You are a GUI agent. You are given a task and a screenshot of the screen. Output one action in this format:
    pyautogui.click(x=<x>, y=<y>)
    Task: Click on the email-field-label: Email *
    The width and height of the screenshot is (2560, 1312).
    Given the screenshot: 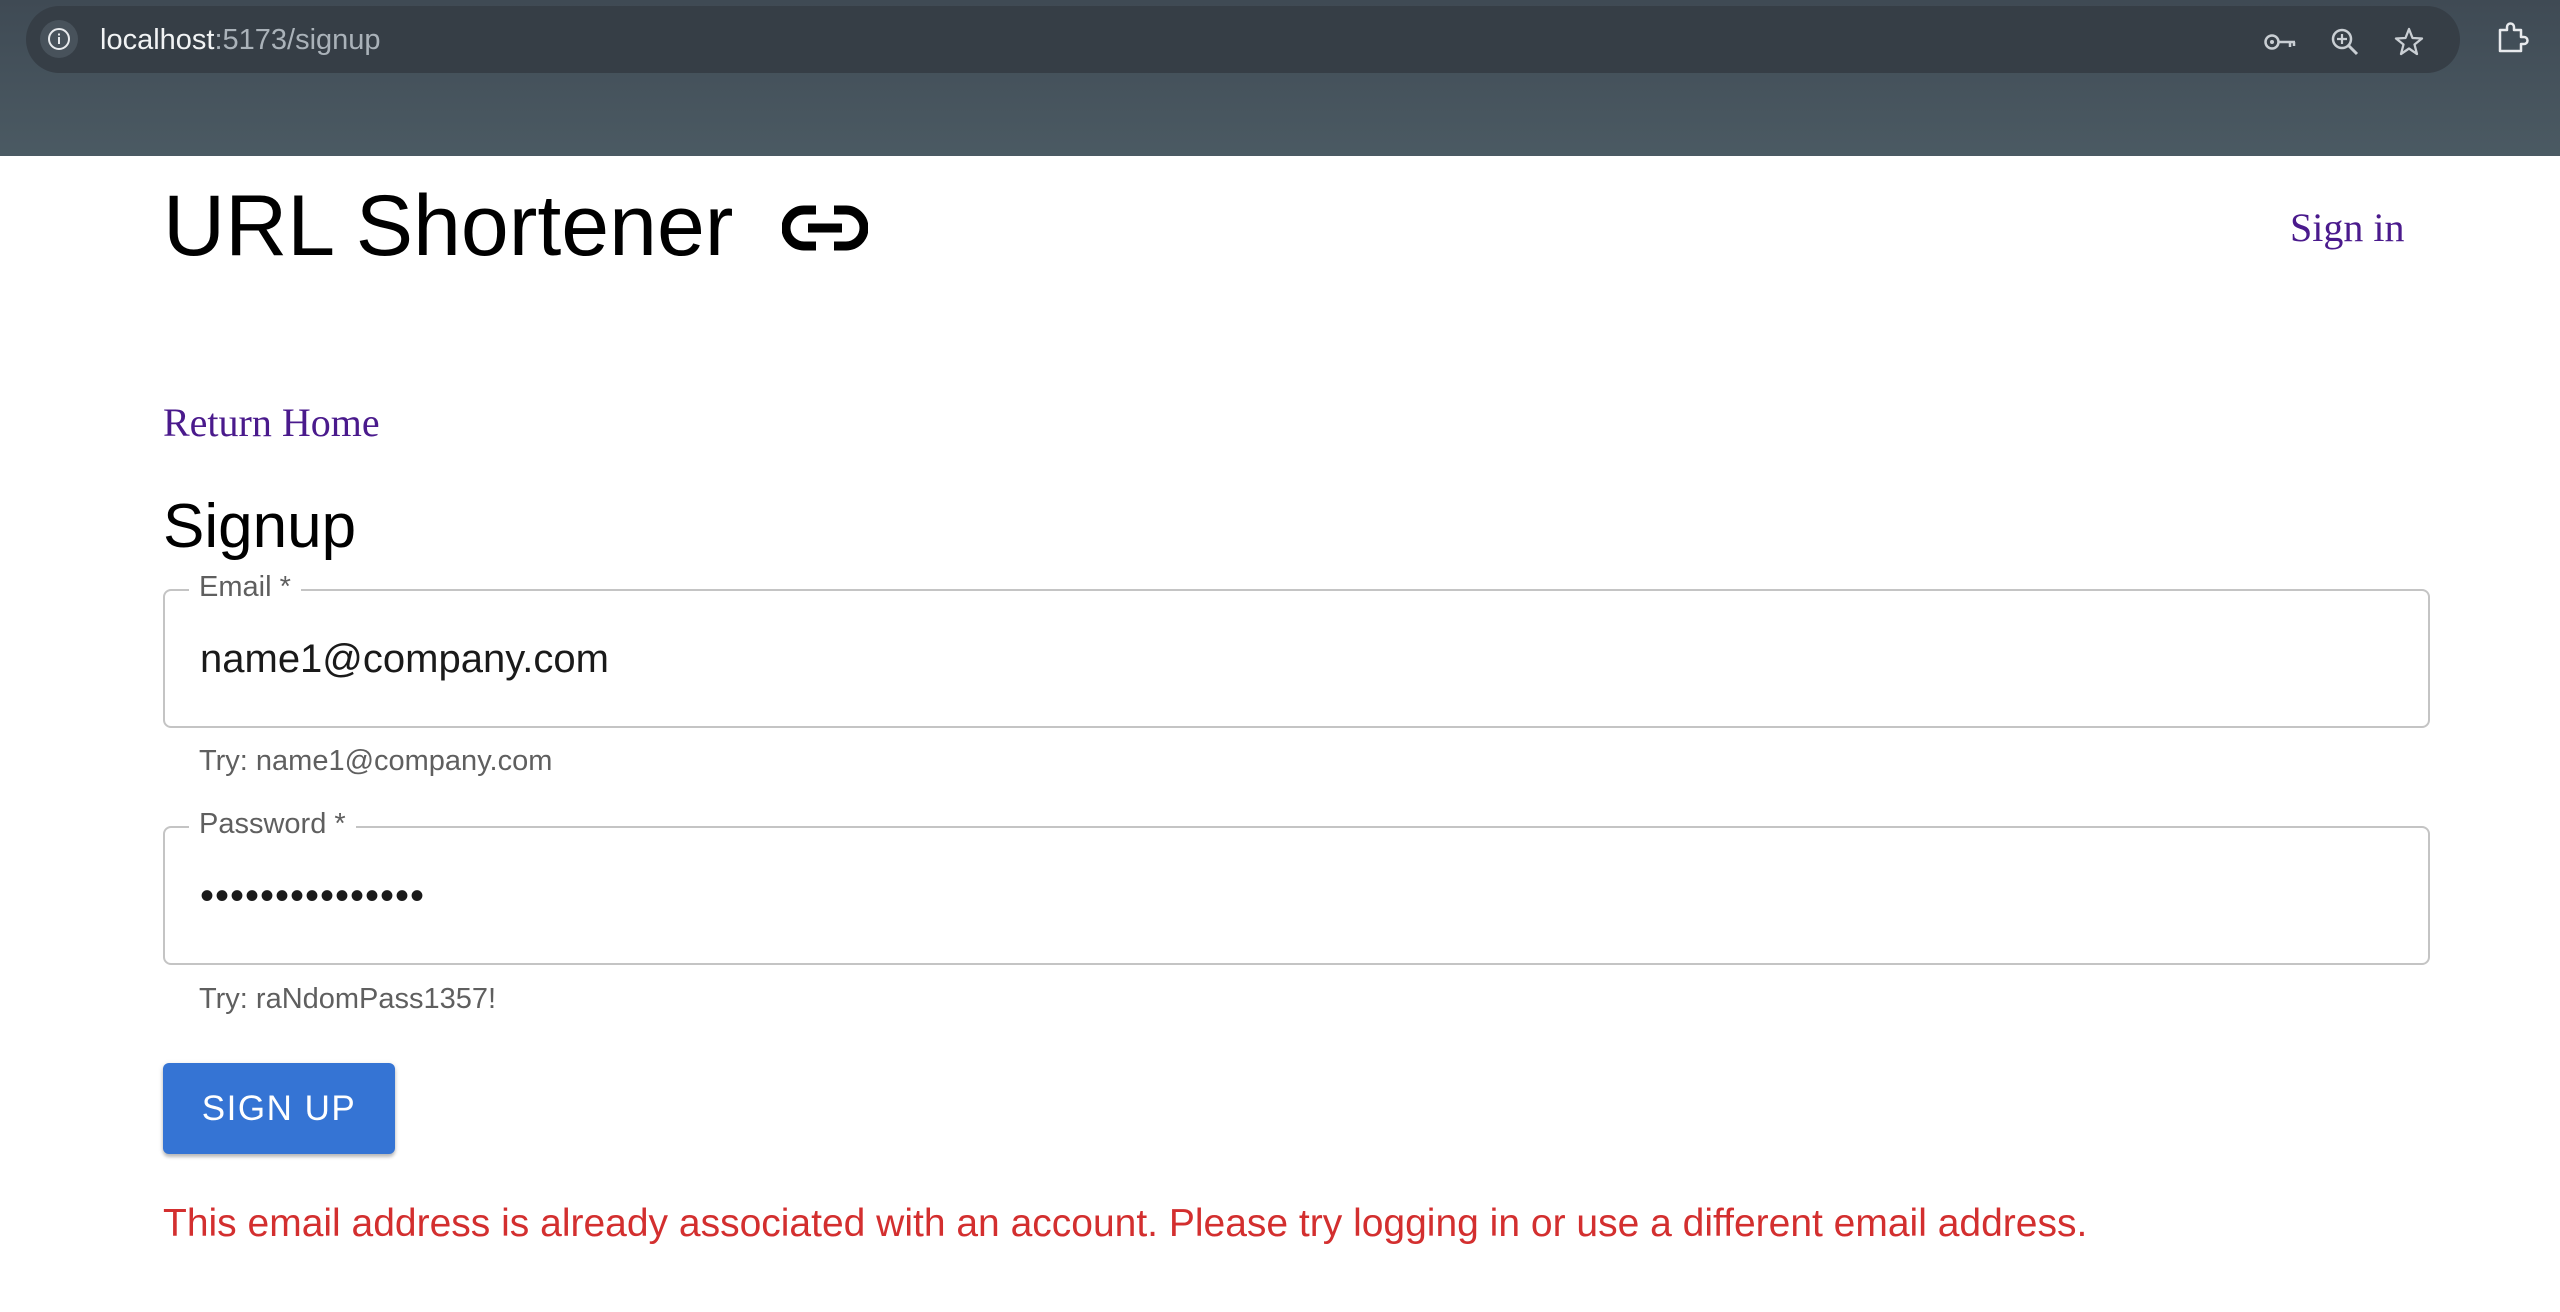 What is the action you would take?
    pyautogui.click(x=245, y=587)
    